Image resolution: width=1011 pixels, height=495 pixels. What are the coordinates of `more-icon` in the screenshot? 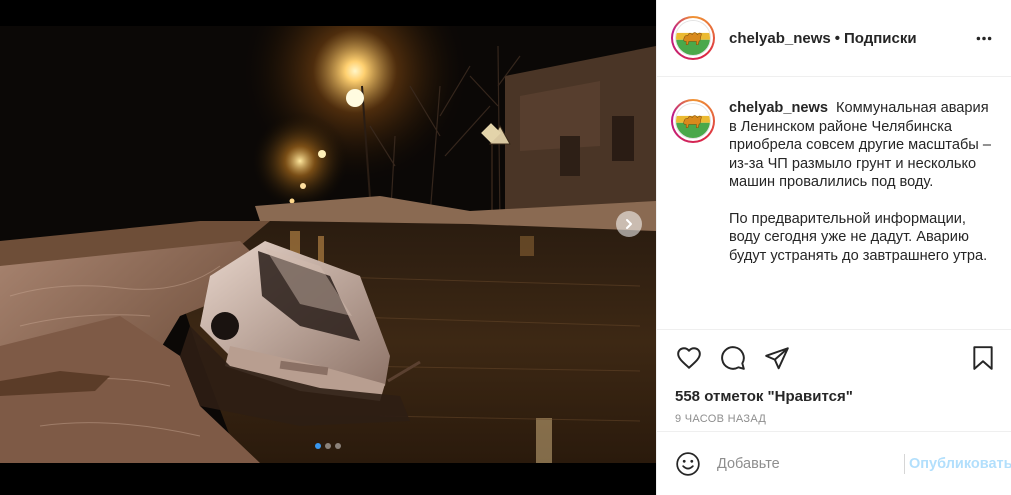 It's located at (984, 38).